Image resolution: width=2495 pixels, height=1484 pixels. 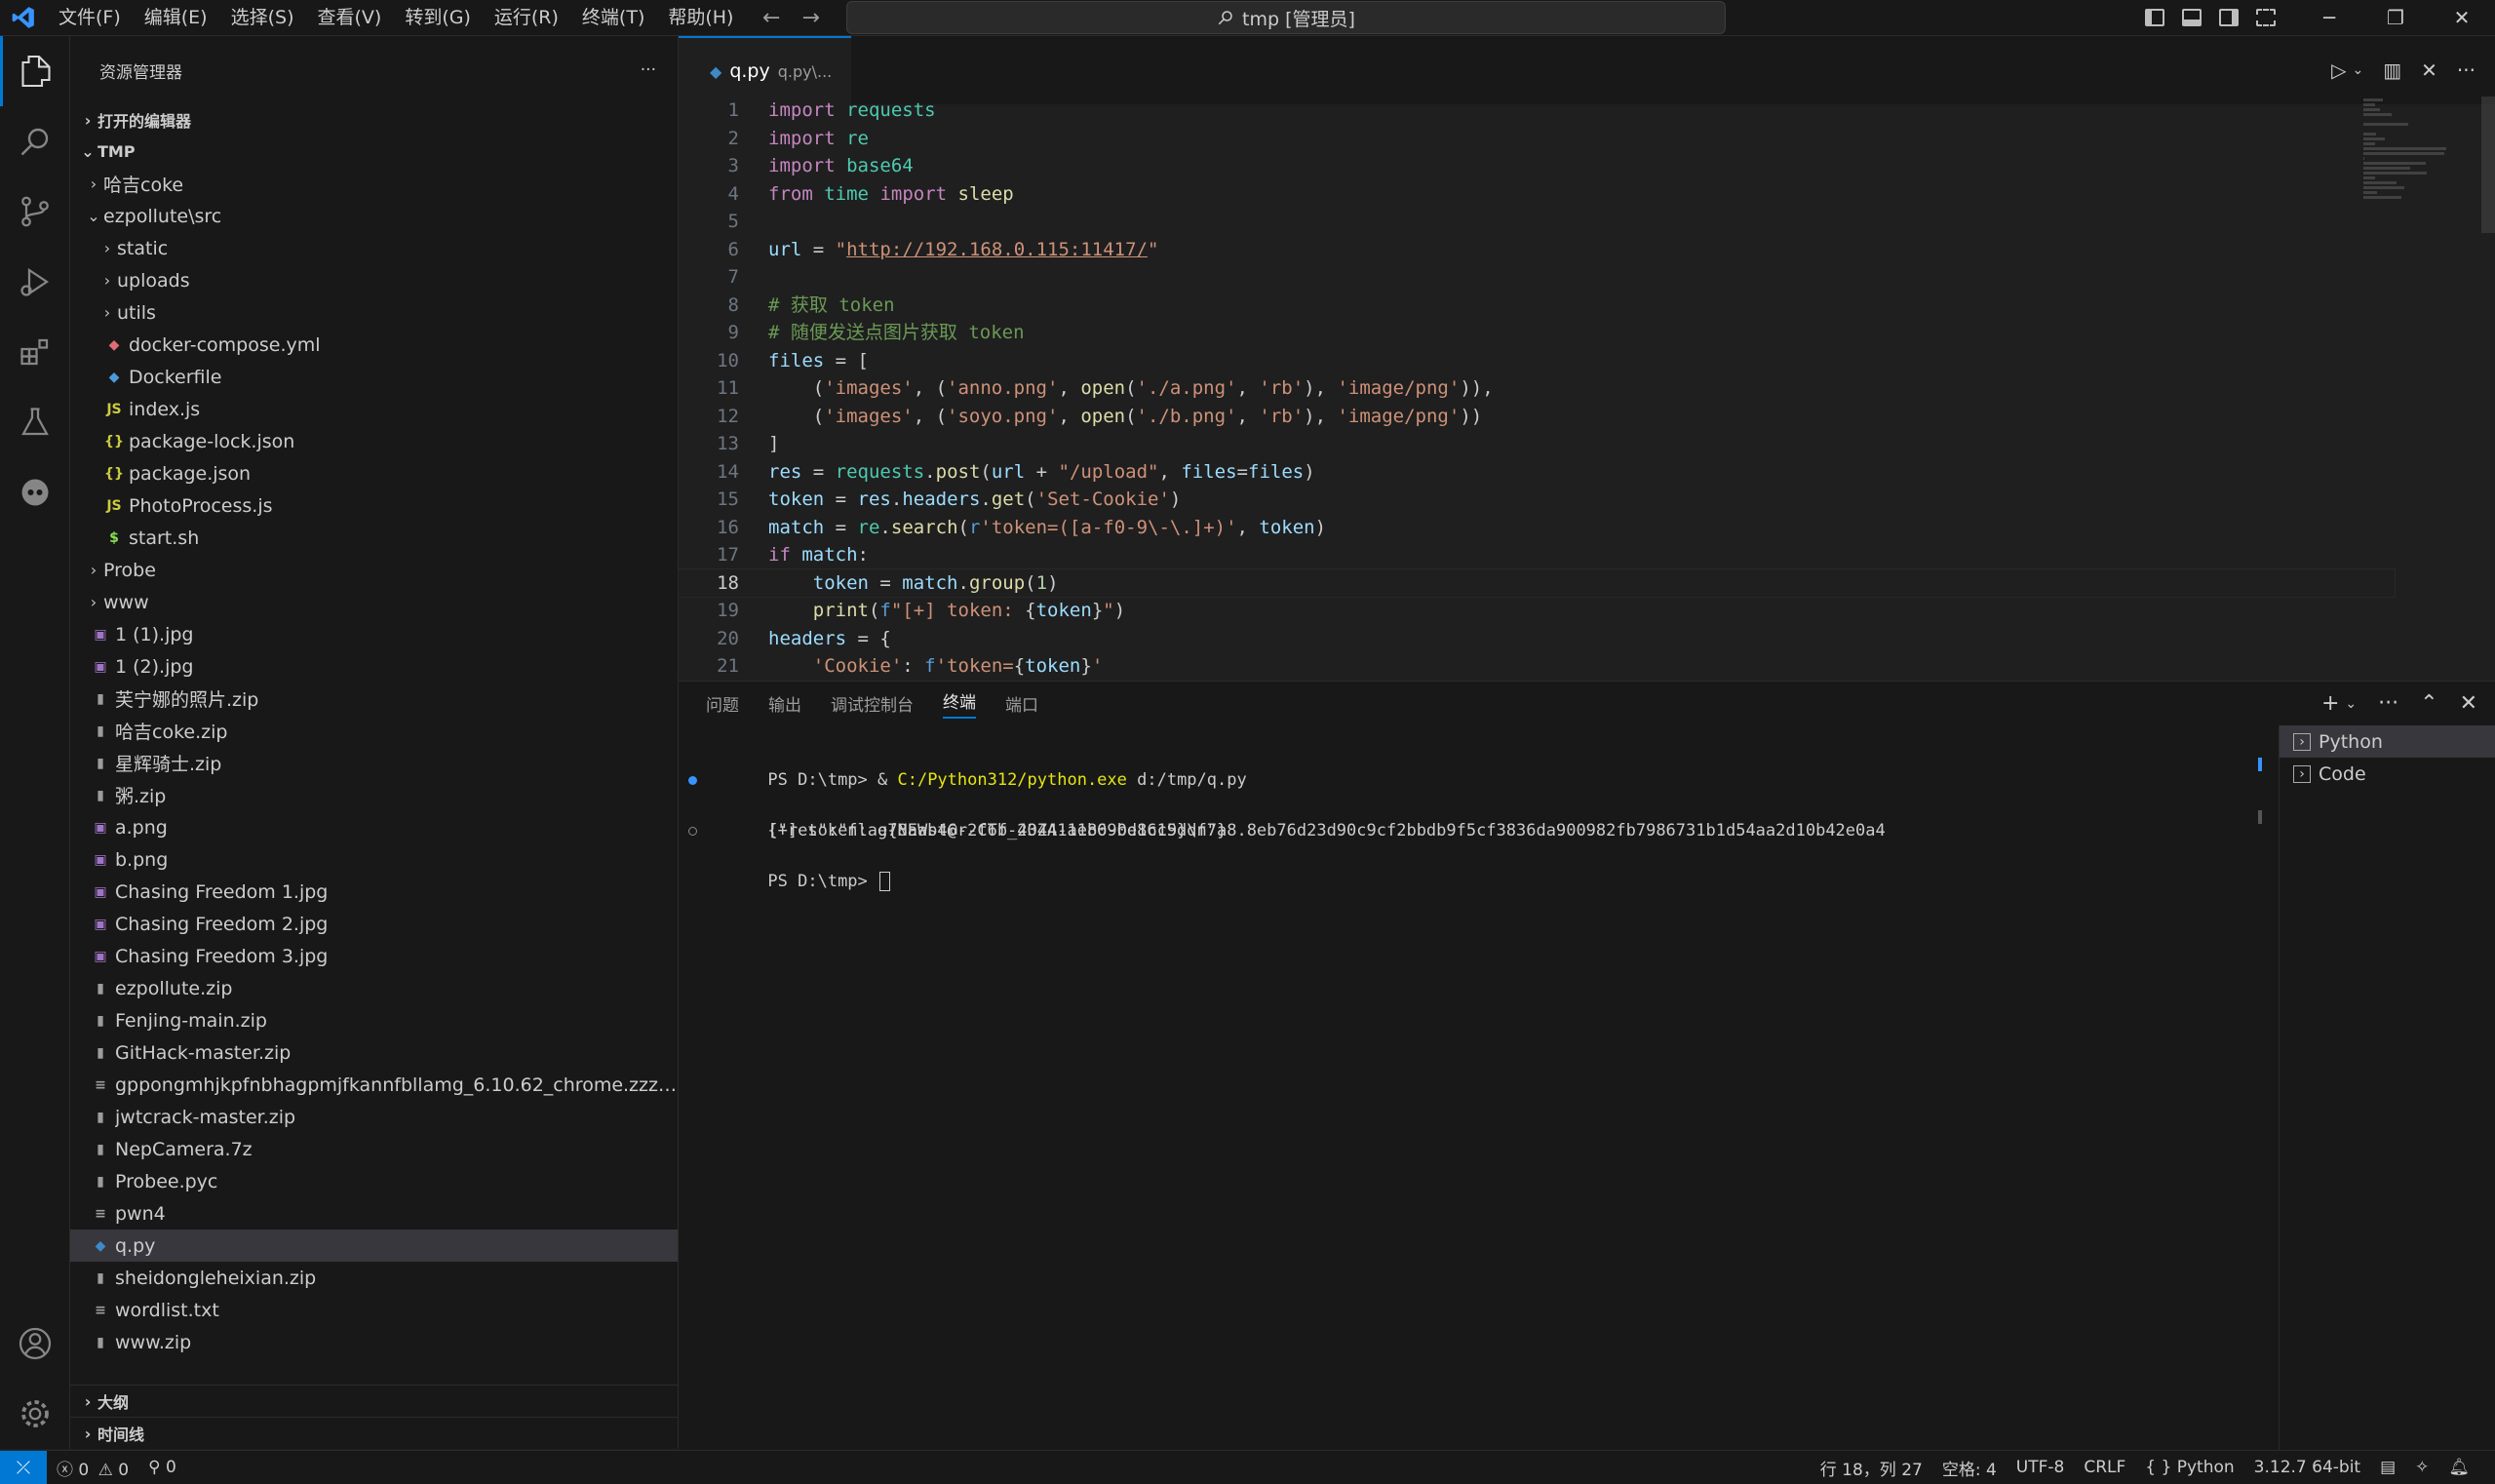 I want to click on github-copilot-icon, so click(x=34, y=492).